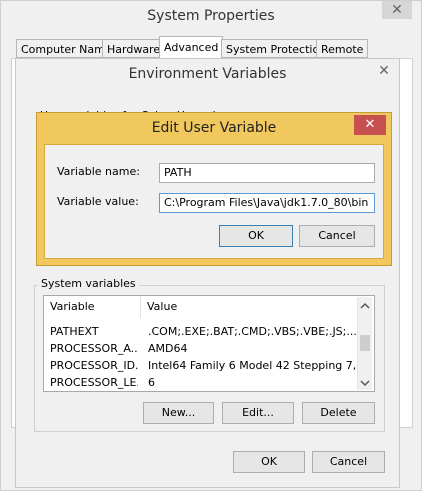  Describe the element at coordinates (338, 413) in the screenshot. I see `delete-button: Delete` at that location.